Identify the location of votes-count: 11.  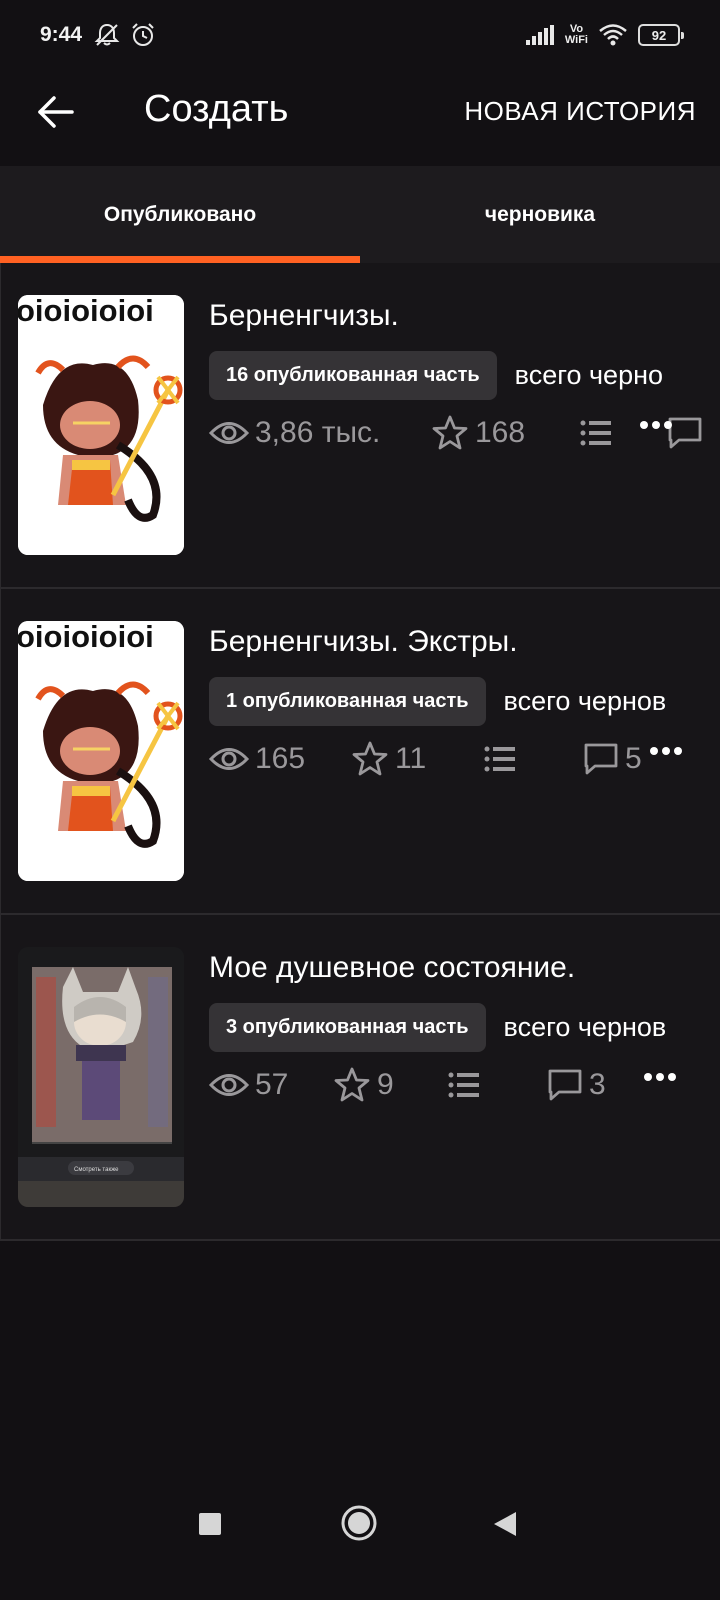
(411, 758).